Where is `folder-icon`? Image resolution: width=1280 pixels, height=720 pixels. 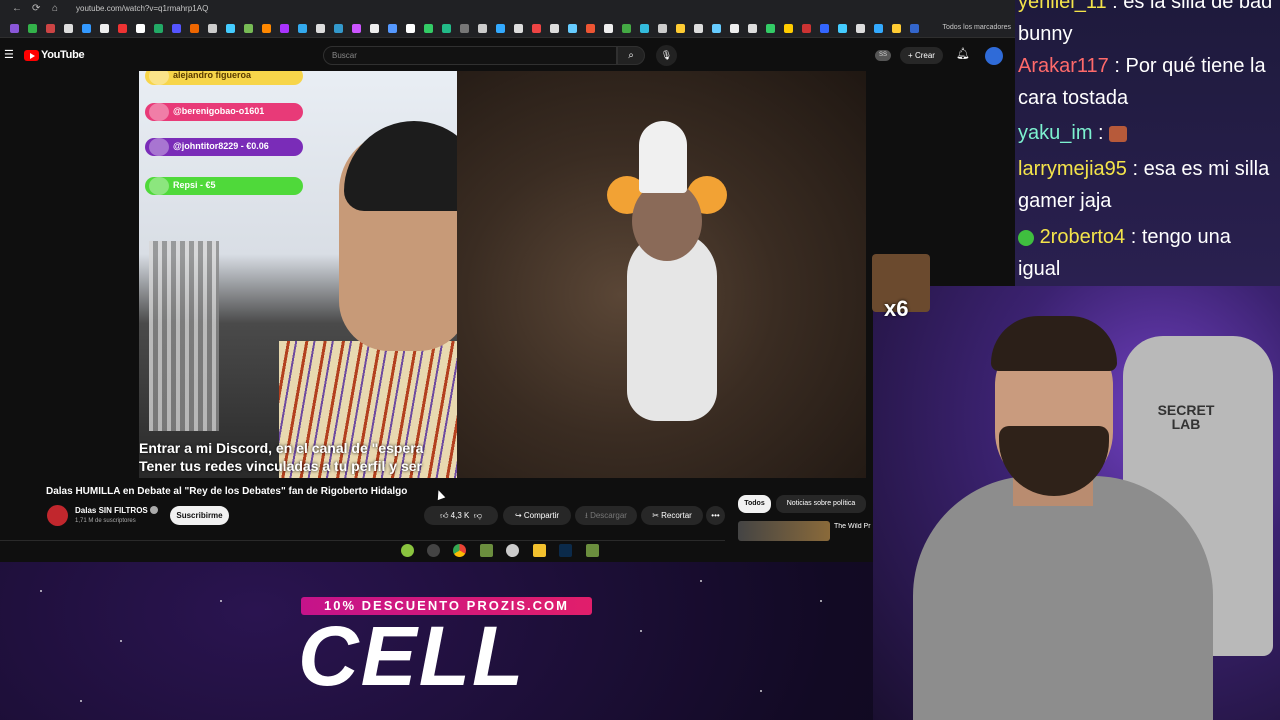
folder-icon is located at coordinates (539, 550).